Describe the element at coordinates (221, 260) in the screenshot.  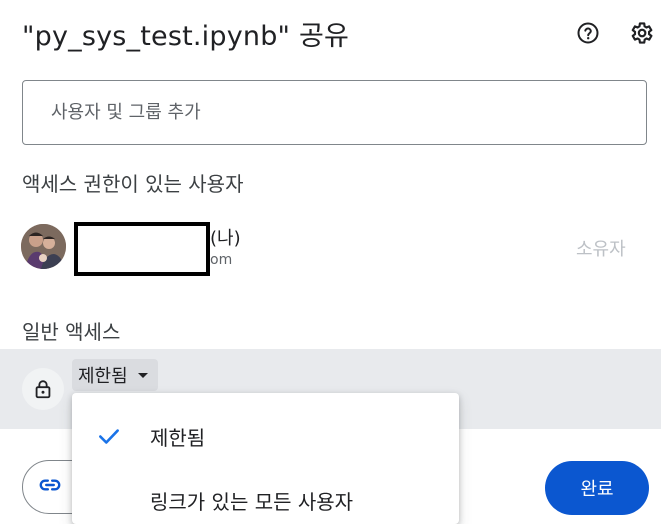
I see `user-email: om` at that location.